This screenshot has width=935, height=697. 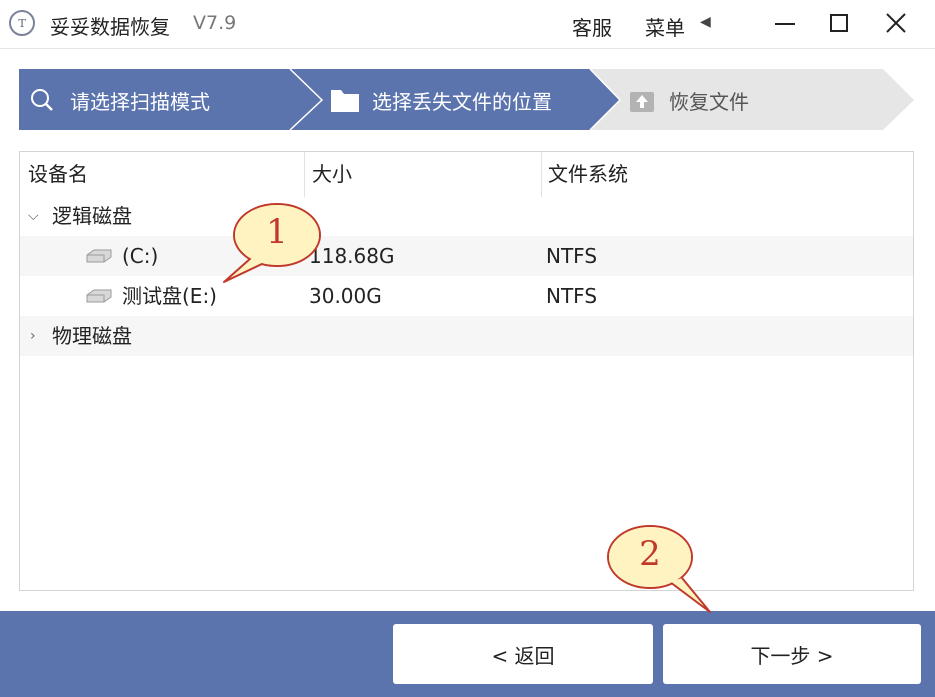 I want to click on wizard-steps: 请选择扫描模式 选择丢失文件的位置 恢复文件, so click(x=466, y=99).